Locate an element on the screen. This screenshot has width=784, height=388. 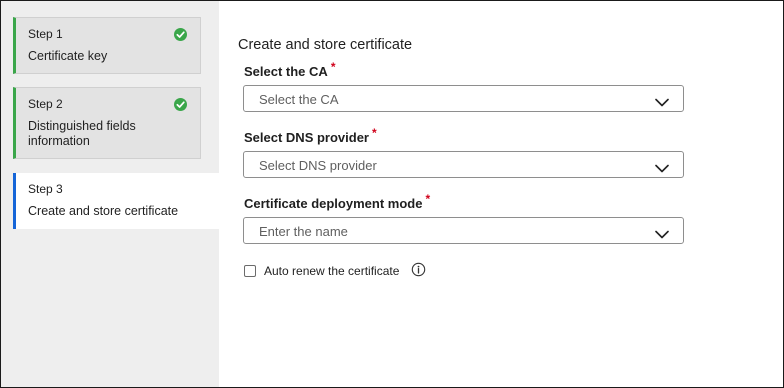
ca-select-placeholder: Select the CA is located at coordinates (299, 99).